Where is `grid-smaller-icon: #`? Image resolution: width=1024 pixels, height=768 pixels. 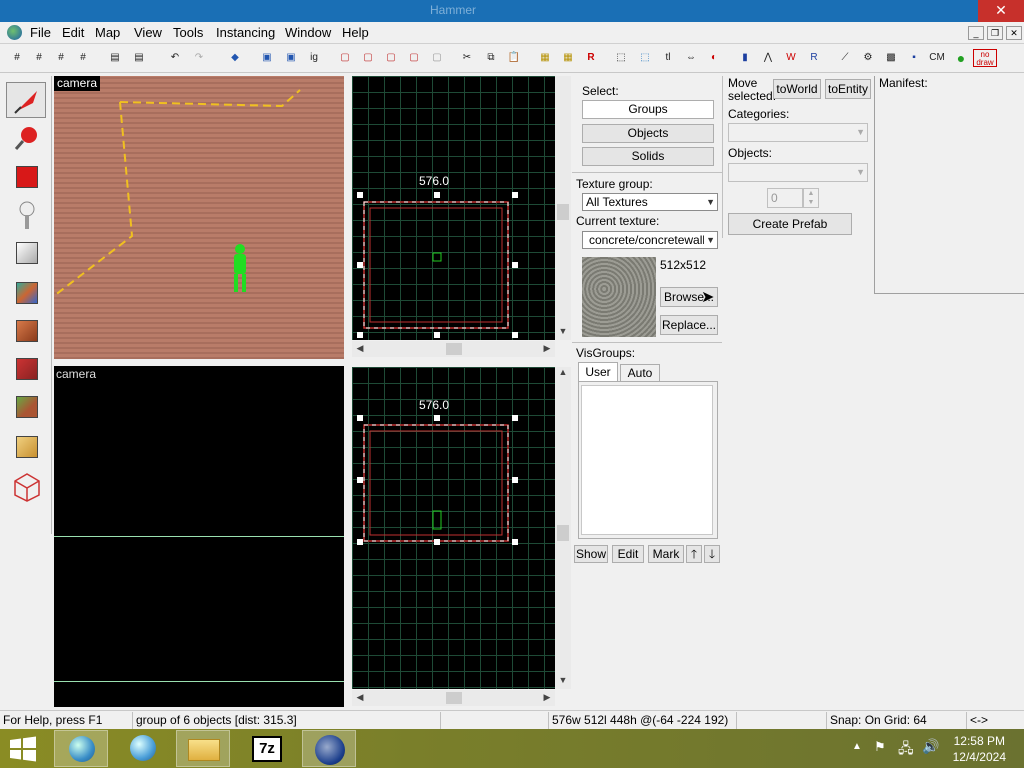 grid-smaller-icon: # is located at coordinates (61, 58).